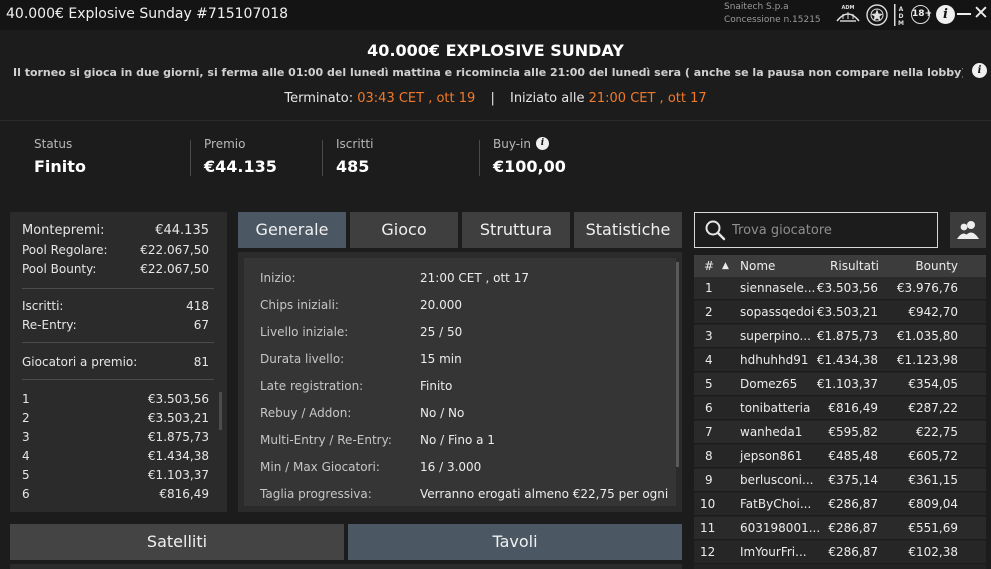 This screenshot has height=569, width=991. What do you see at coordinates (853, 480) in the screenshot?
I see `result-cell: €375,14` at bounding box center [853, 480].